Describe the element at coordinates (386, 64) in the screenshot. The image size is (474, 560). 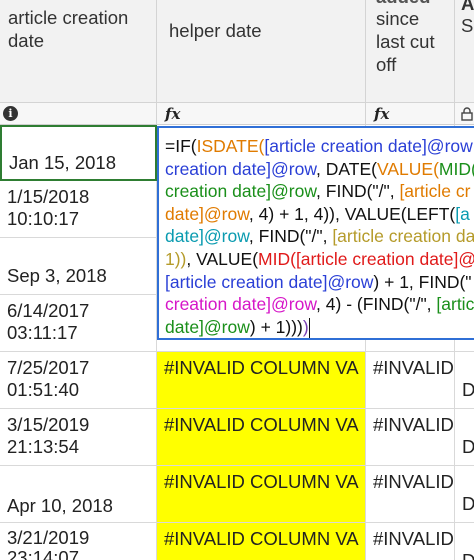
I see `column-header-label-line3: off` at that location.